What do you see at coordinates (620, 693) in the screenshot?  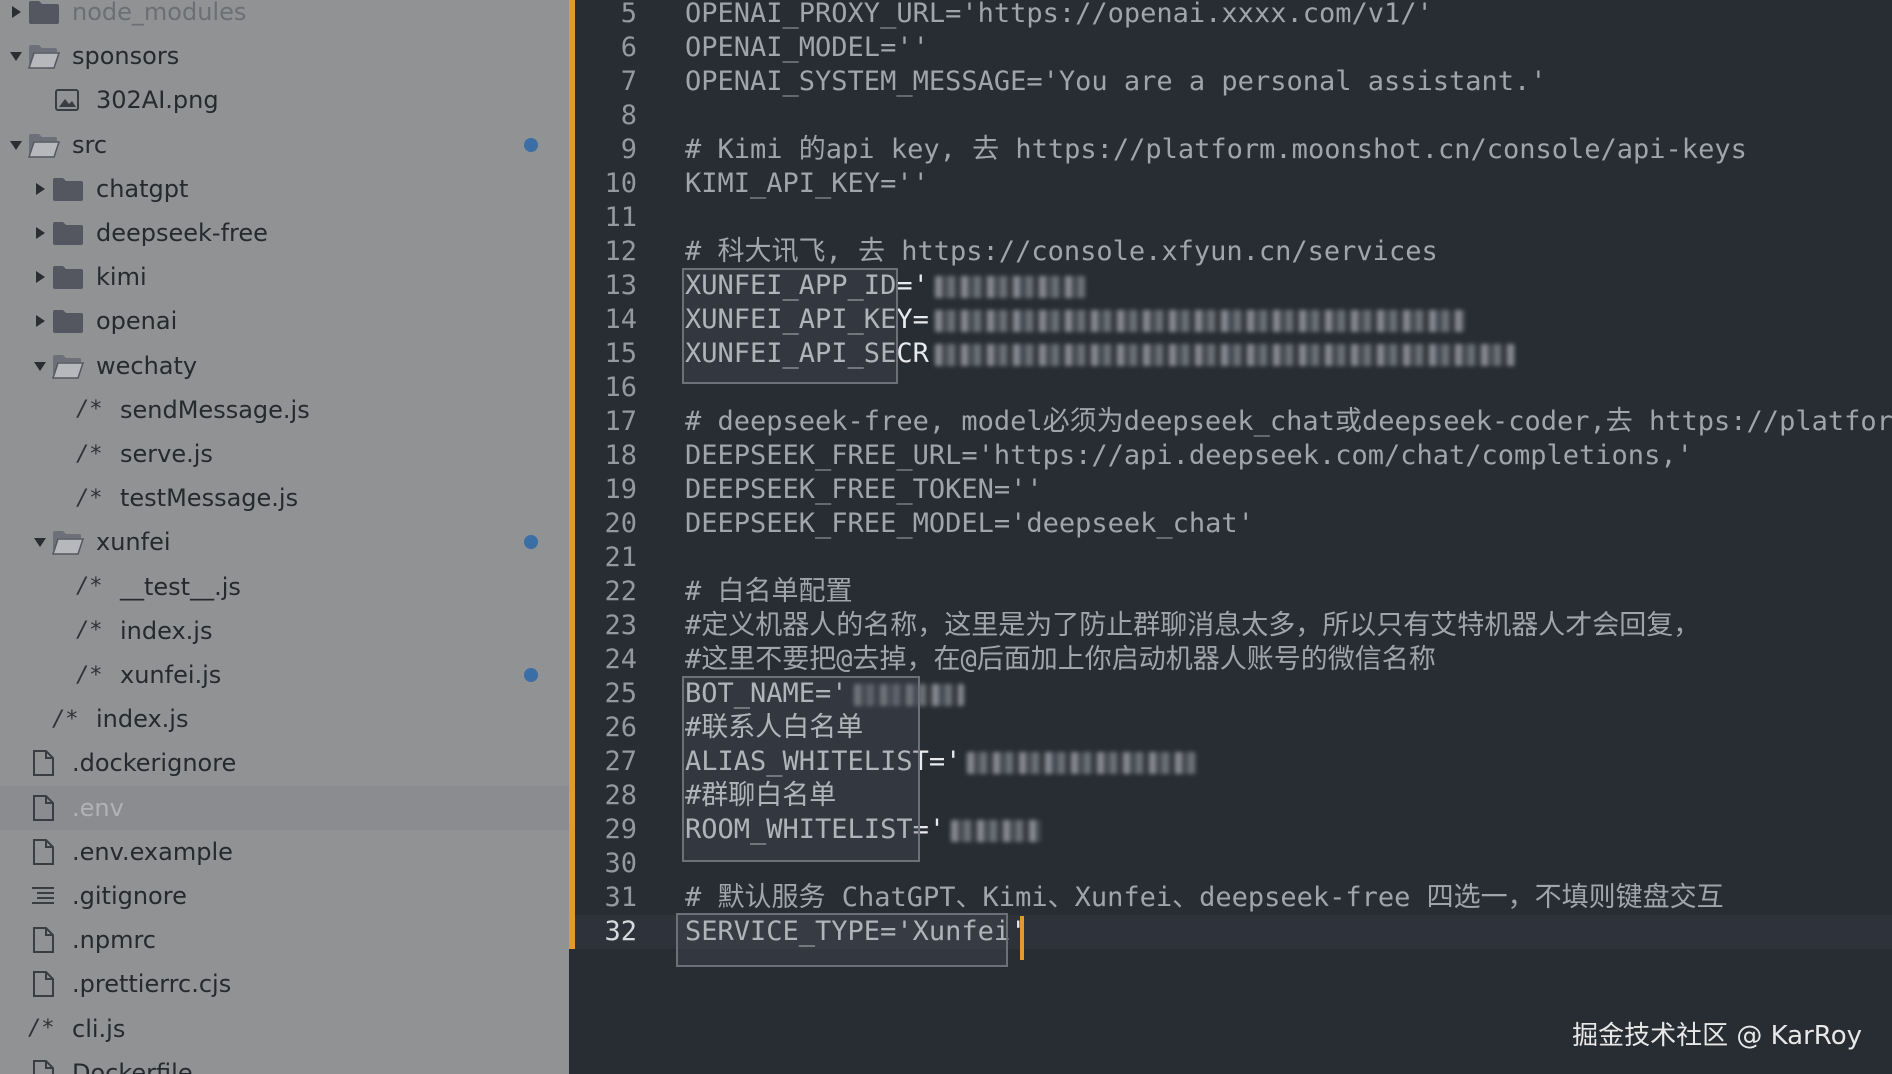 I see `line-number: 25` at bounding box center [620, 693].